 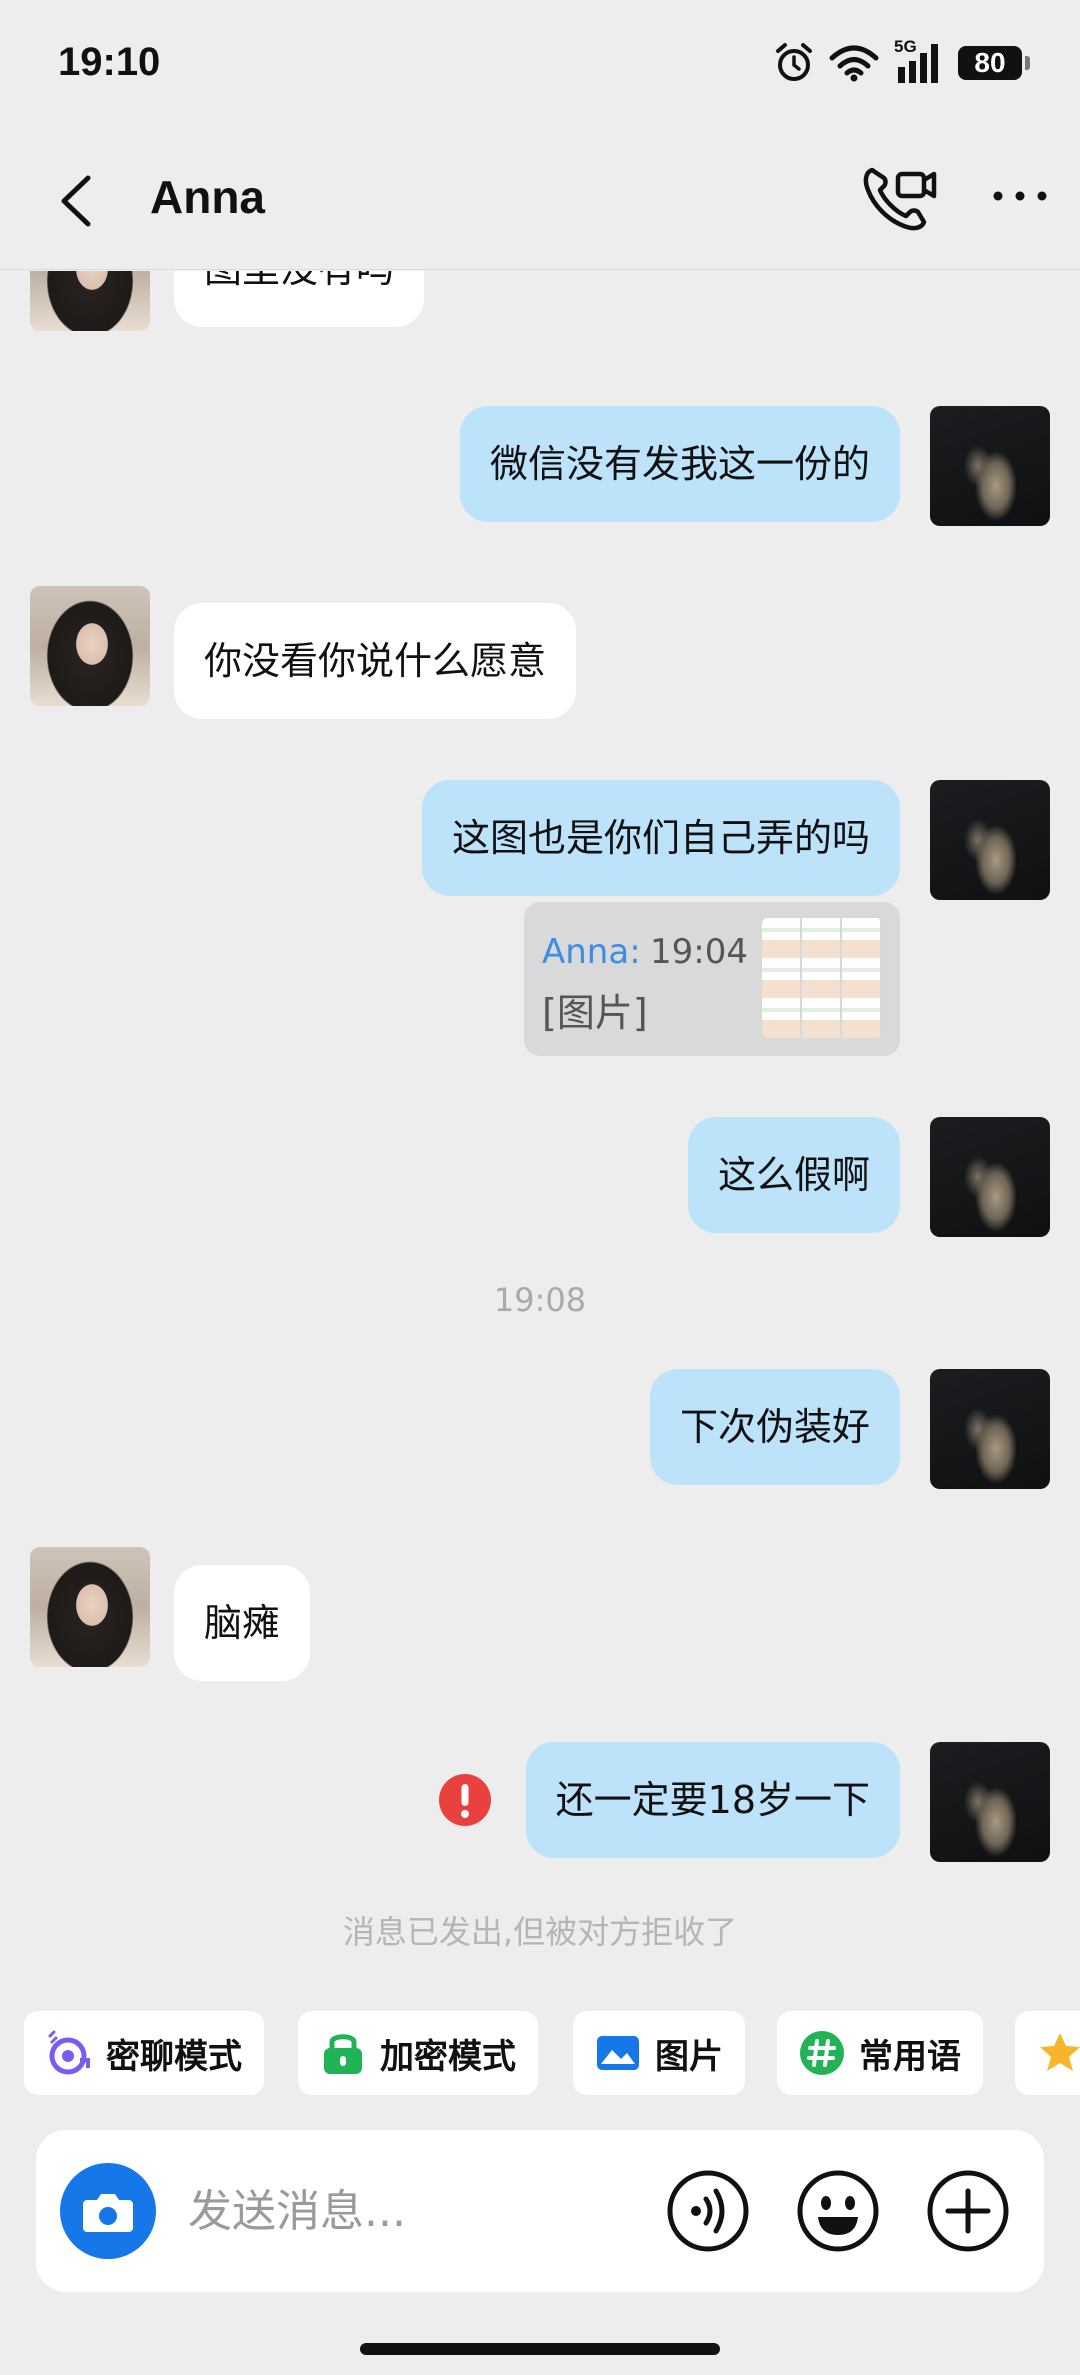 I want to click on voice-message-icon, so click(x=708, y=2211).